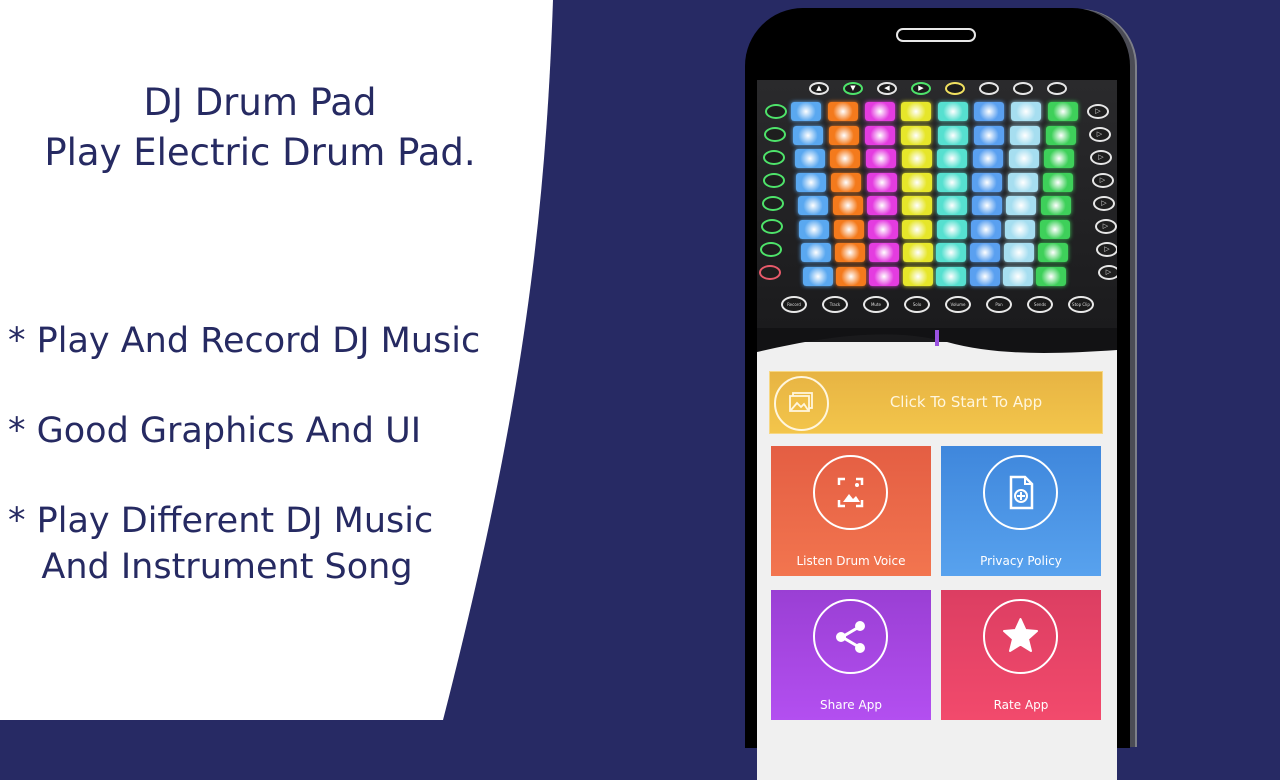  I want to click on launchpad-bottom-button: Mute, so click(876, 304).